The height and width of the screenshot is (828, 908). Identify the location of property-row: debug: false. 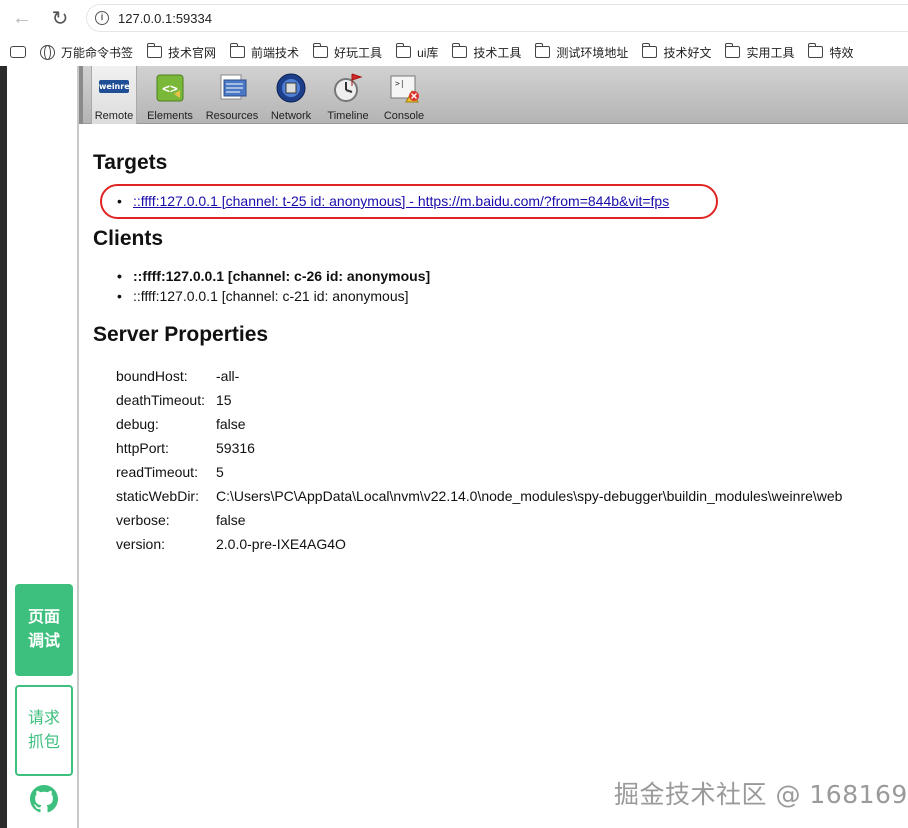
(181, 424).